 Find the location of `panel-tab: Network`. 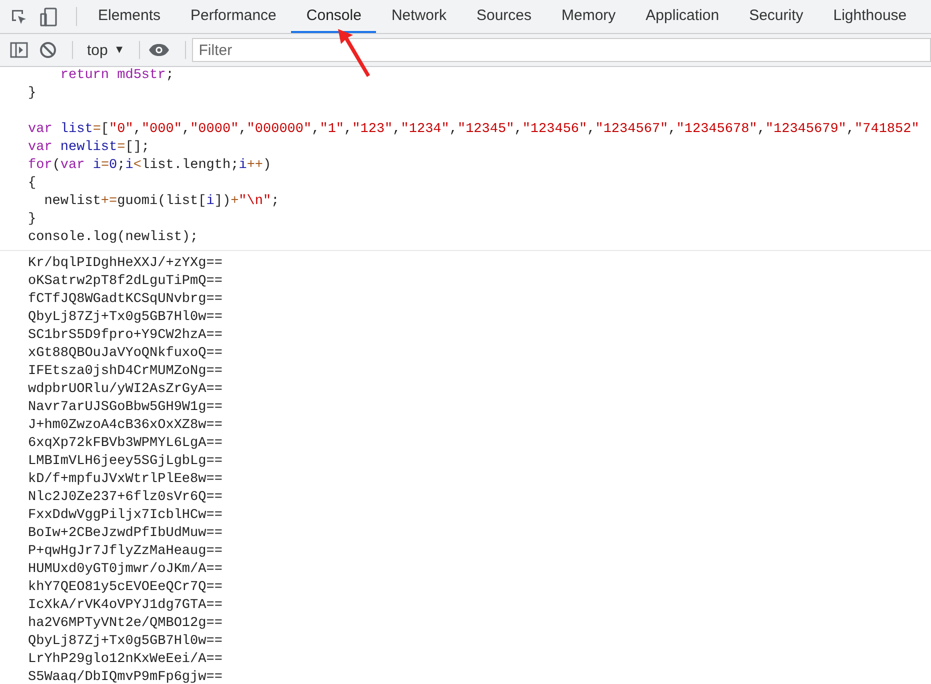

panel-tab: Network is located at coordinates (419, 16).